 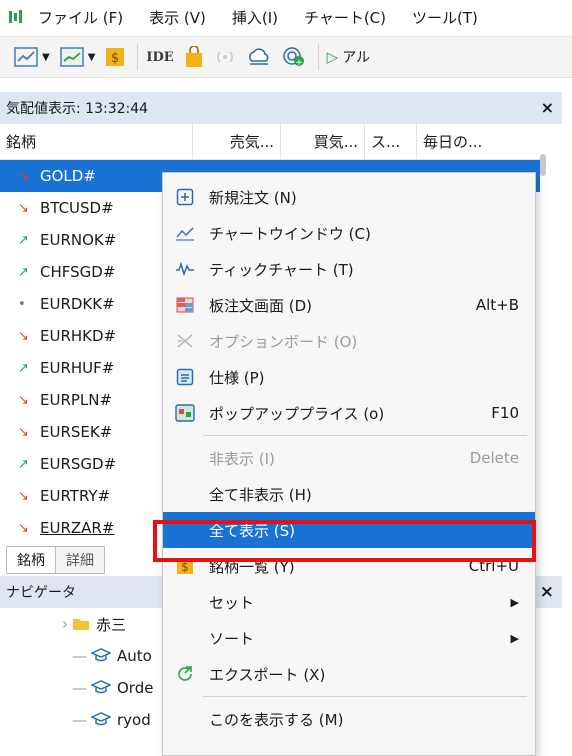 I want to click on chart-type-button: ▼, so click(x=32, y=57).